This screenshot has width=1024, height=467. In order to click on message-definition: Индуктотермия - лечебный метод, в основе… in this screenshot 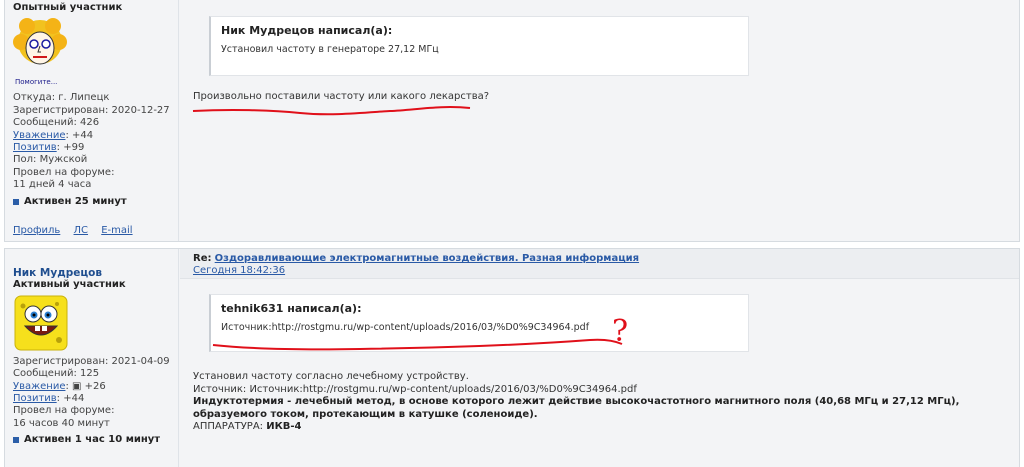, I will do `click(596, 408)`.